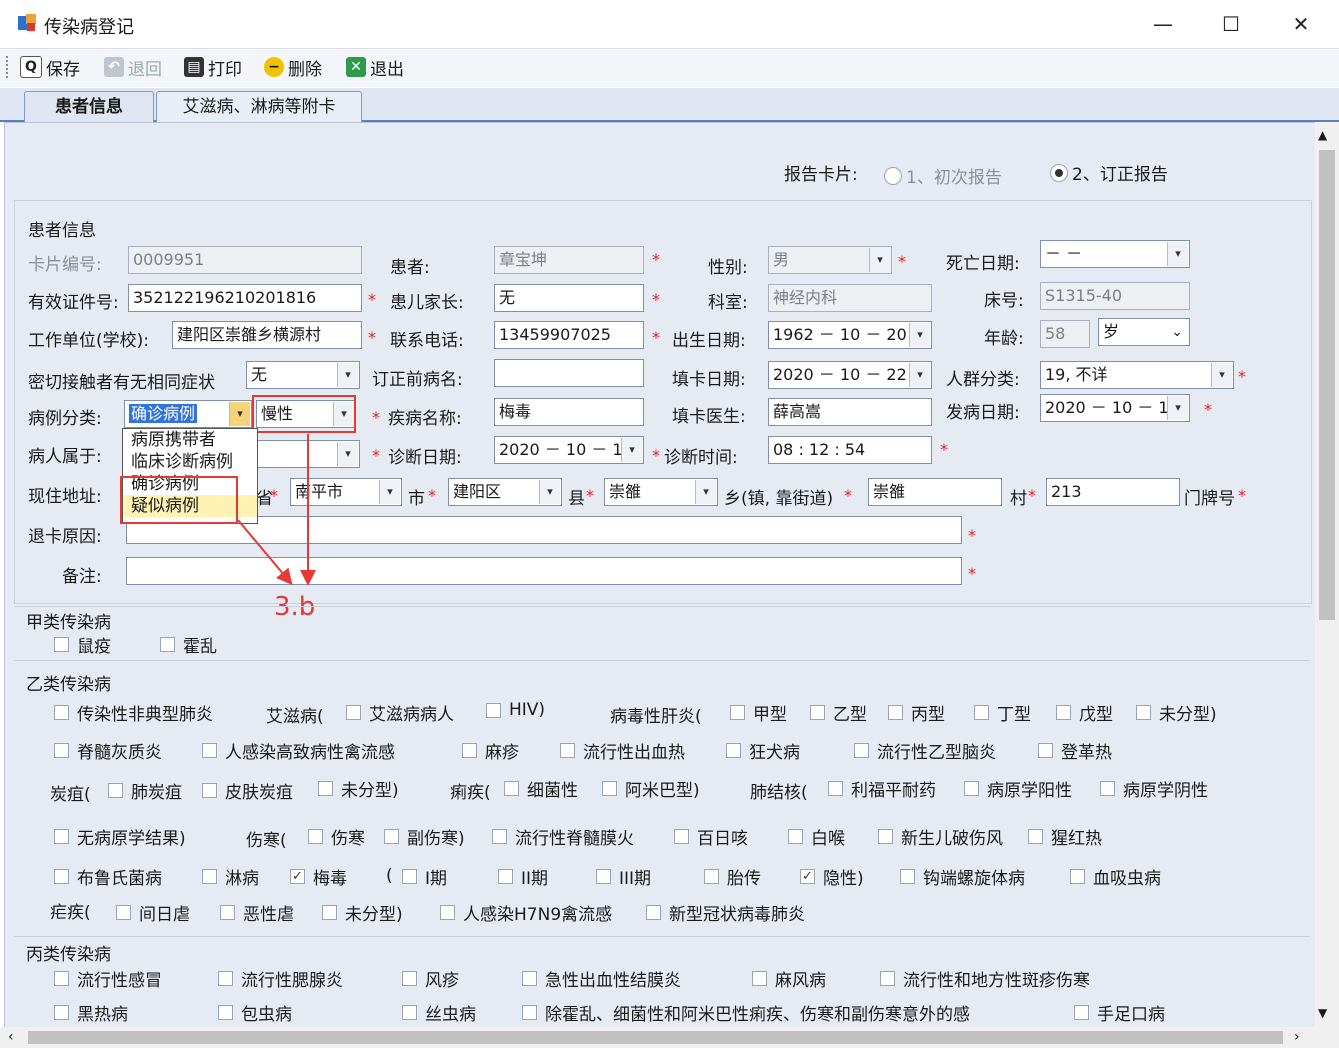  Describe the element at coordinates (601, 978) in the screenshot. I see `cb-conjunctivitis: 急性出血性结膜炎` at that location.